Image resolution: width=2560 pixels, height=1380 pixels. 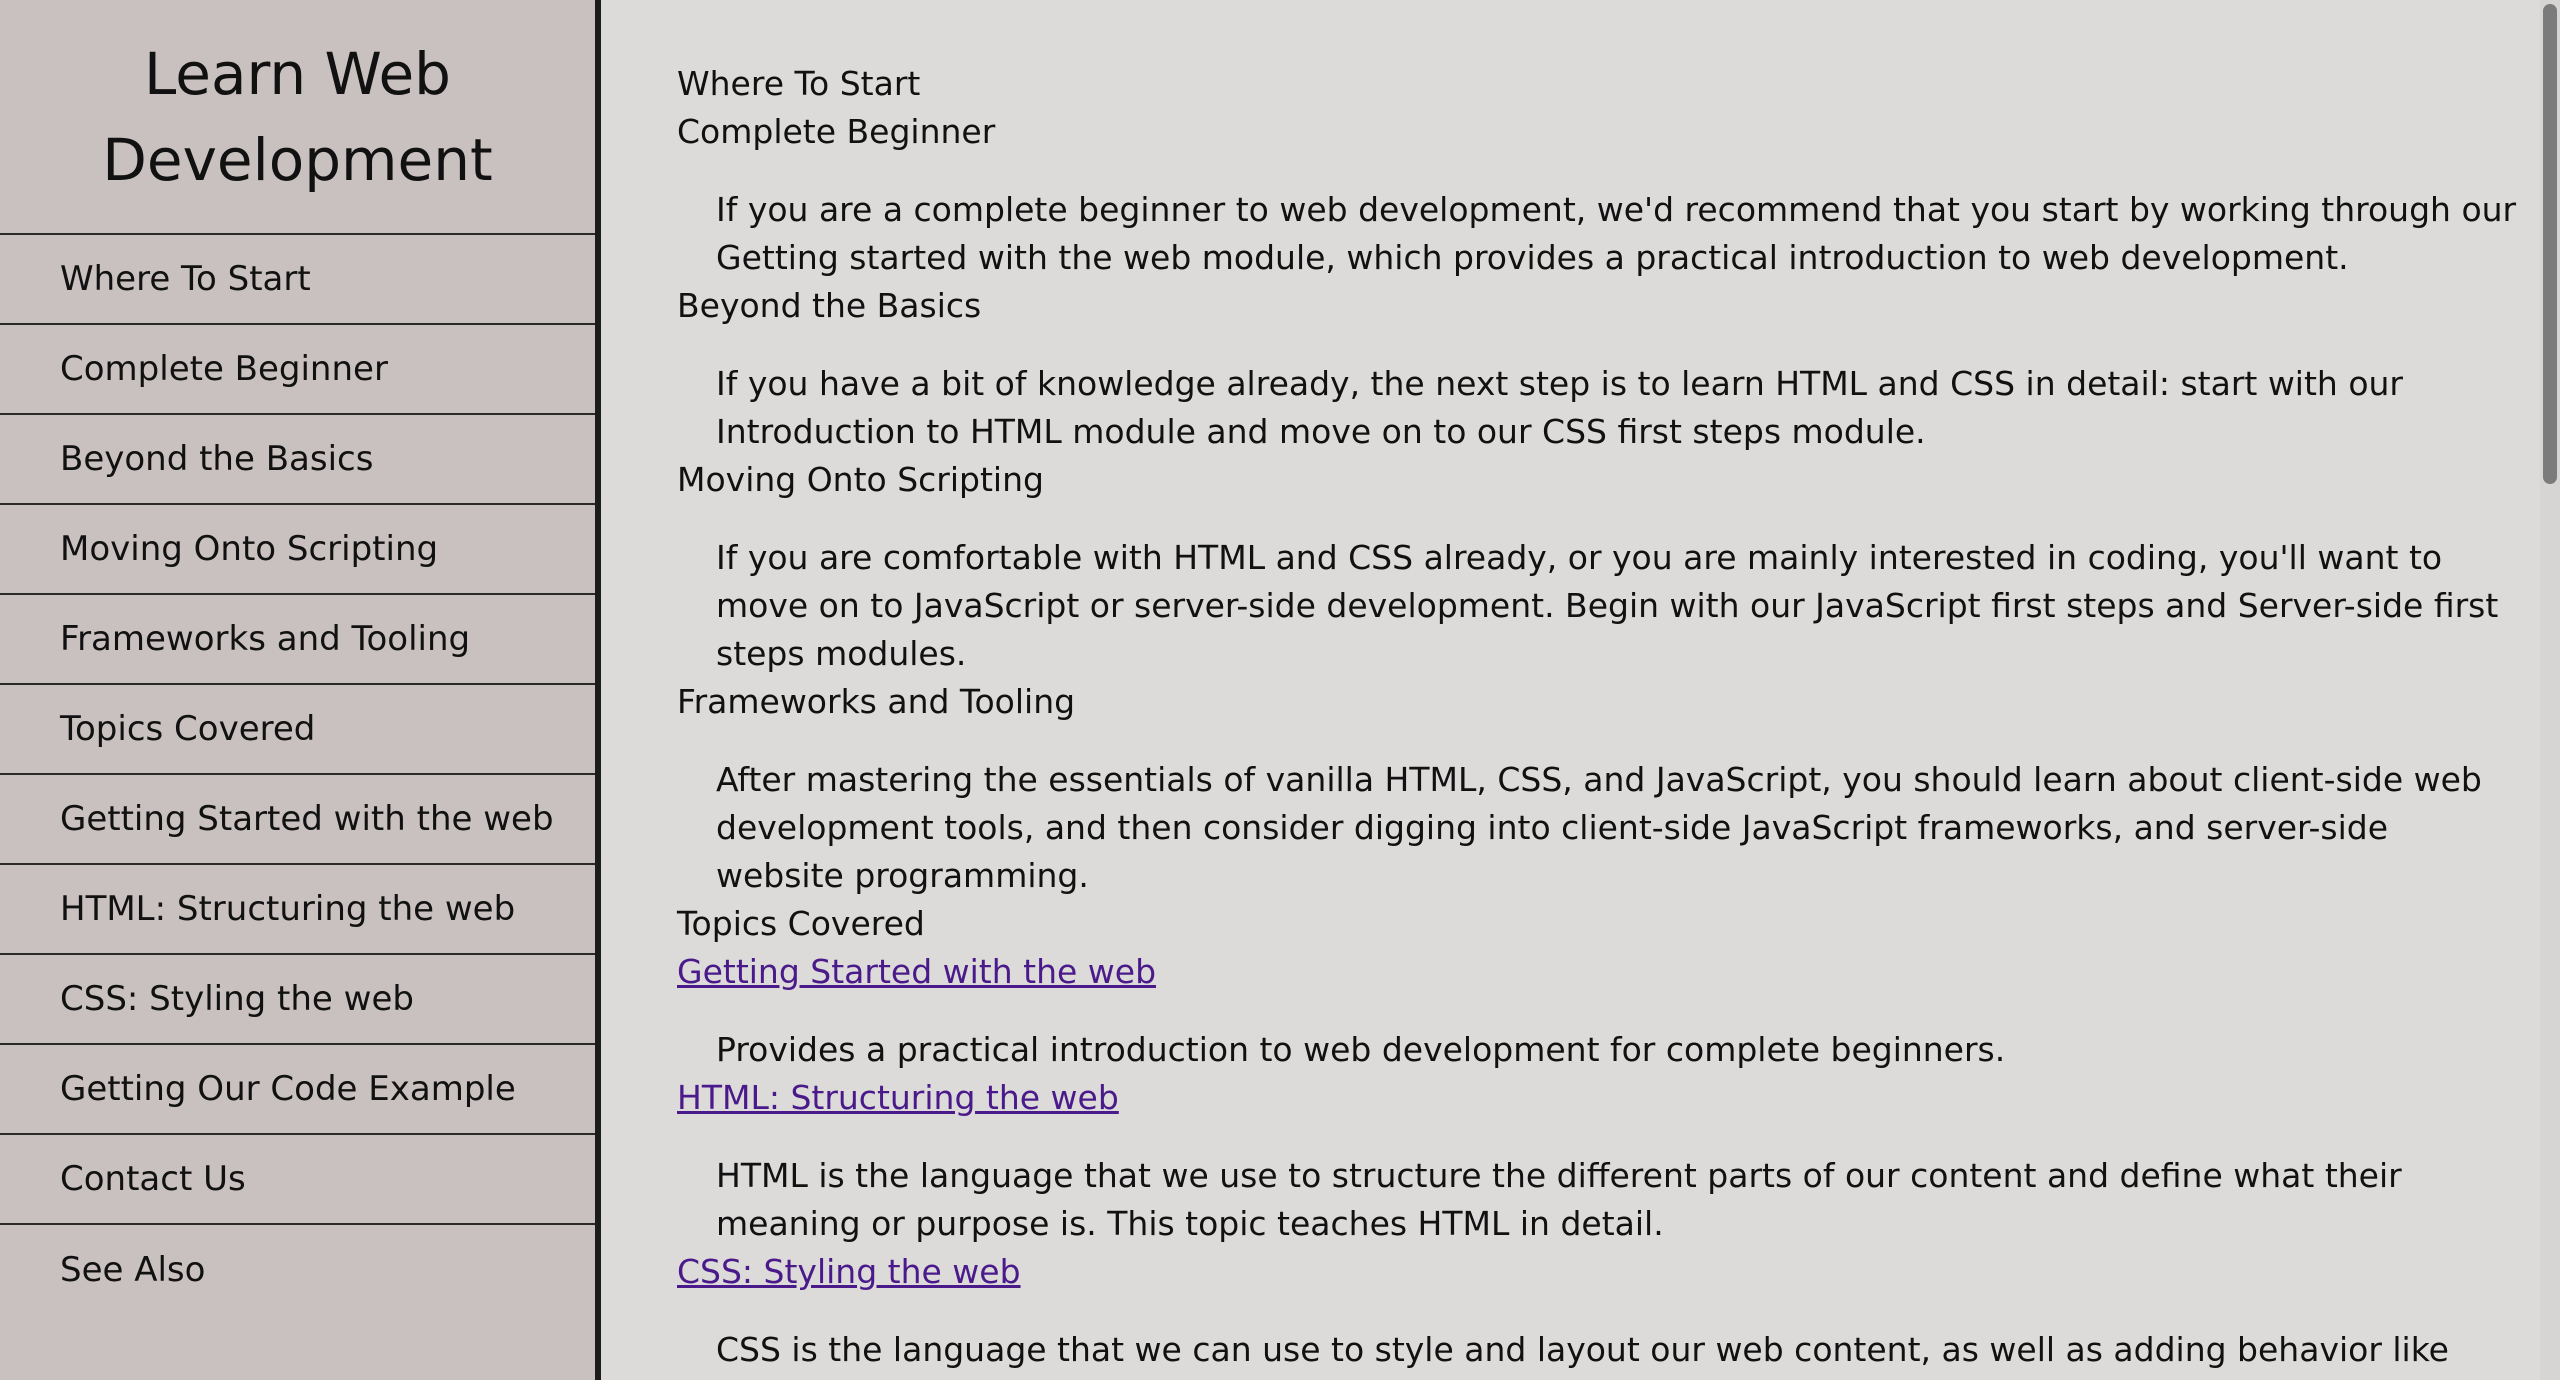 What do you see at coordinates (1597, 1098) in the screenshot?
I see `topic-link-html: HTML: Structuring the web` at bounding box center [1597, 1098].